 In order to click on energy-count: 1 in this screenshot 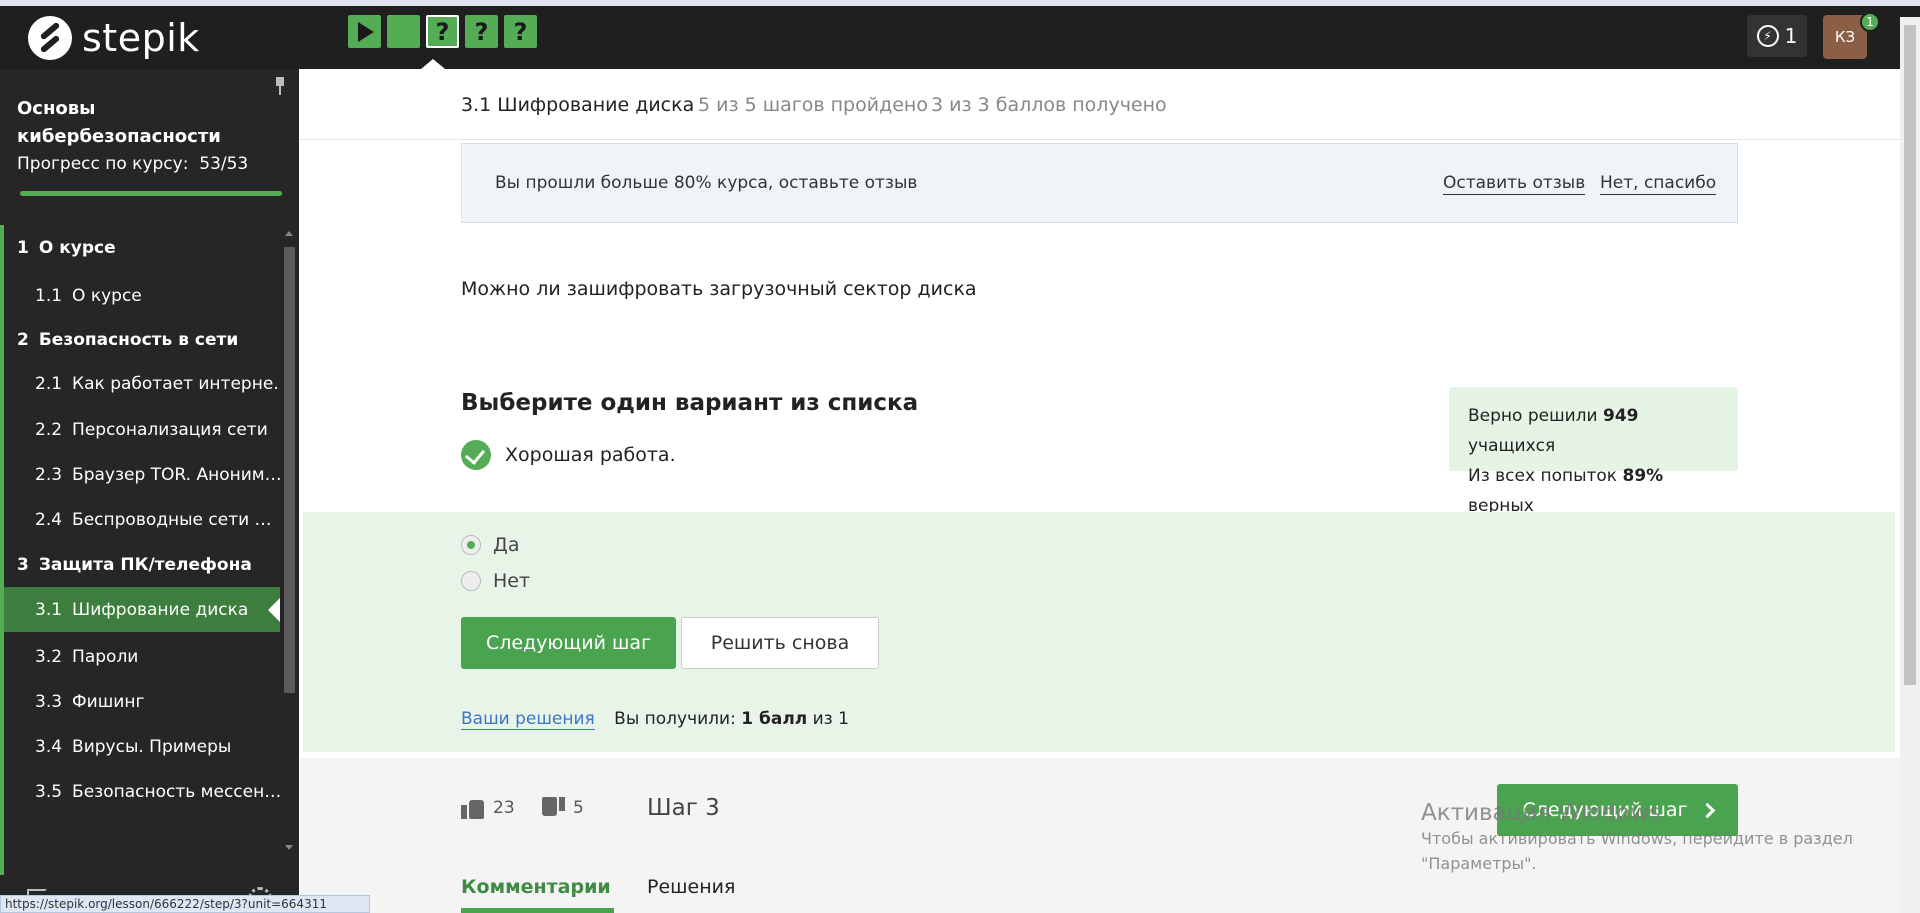, I will do `click(1791, 36)`.